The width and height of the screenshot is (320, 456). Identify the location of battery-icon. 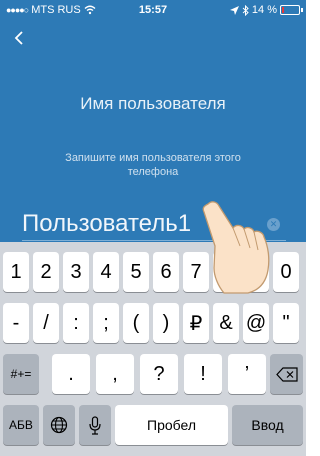
(291, 10).